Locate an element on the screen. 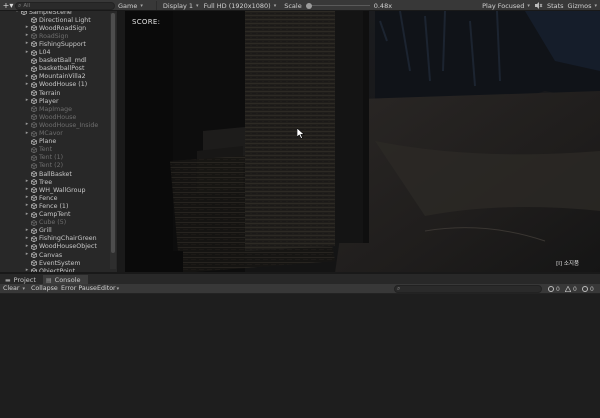 The width and height of the screenshot is (600, 418). hierarchy-item-label: MapImage is located at coordinates (56, 109).